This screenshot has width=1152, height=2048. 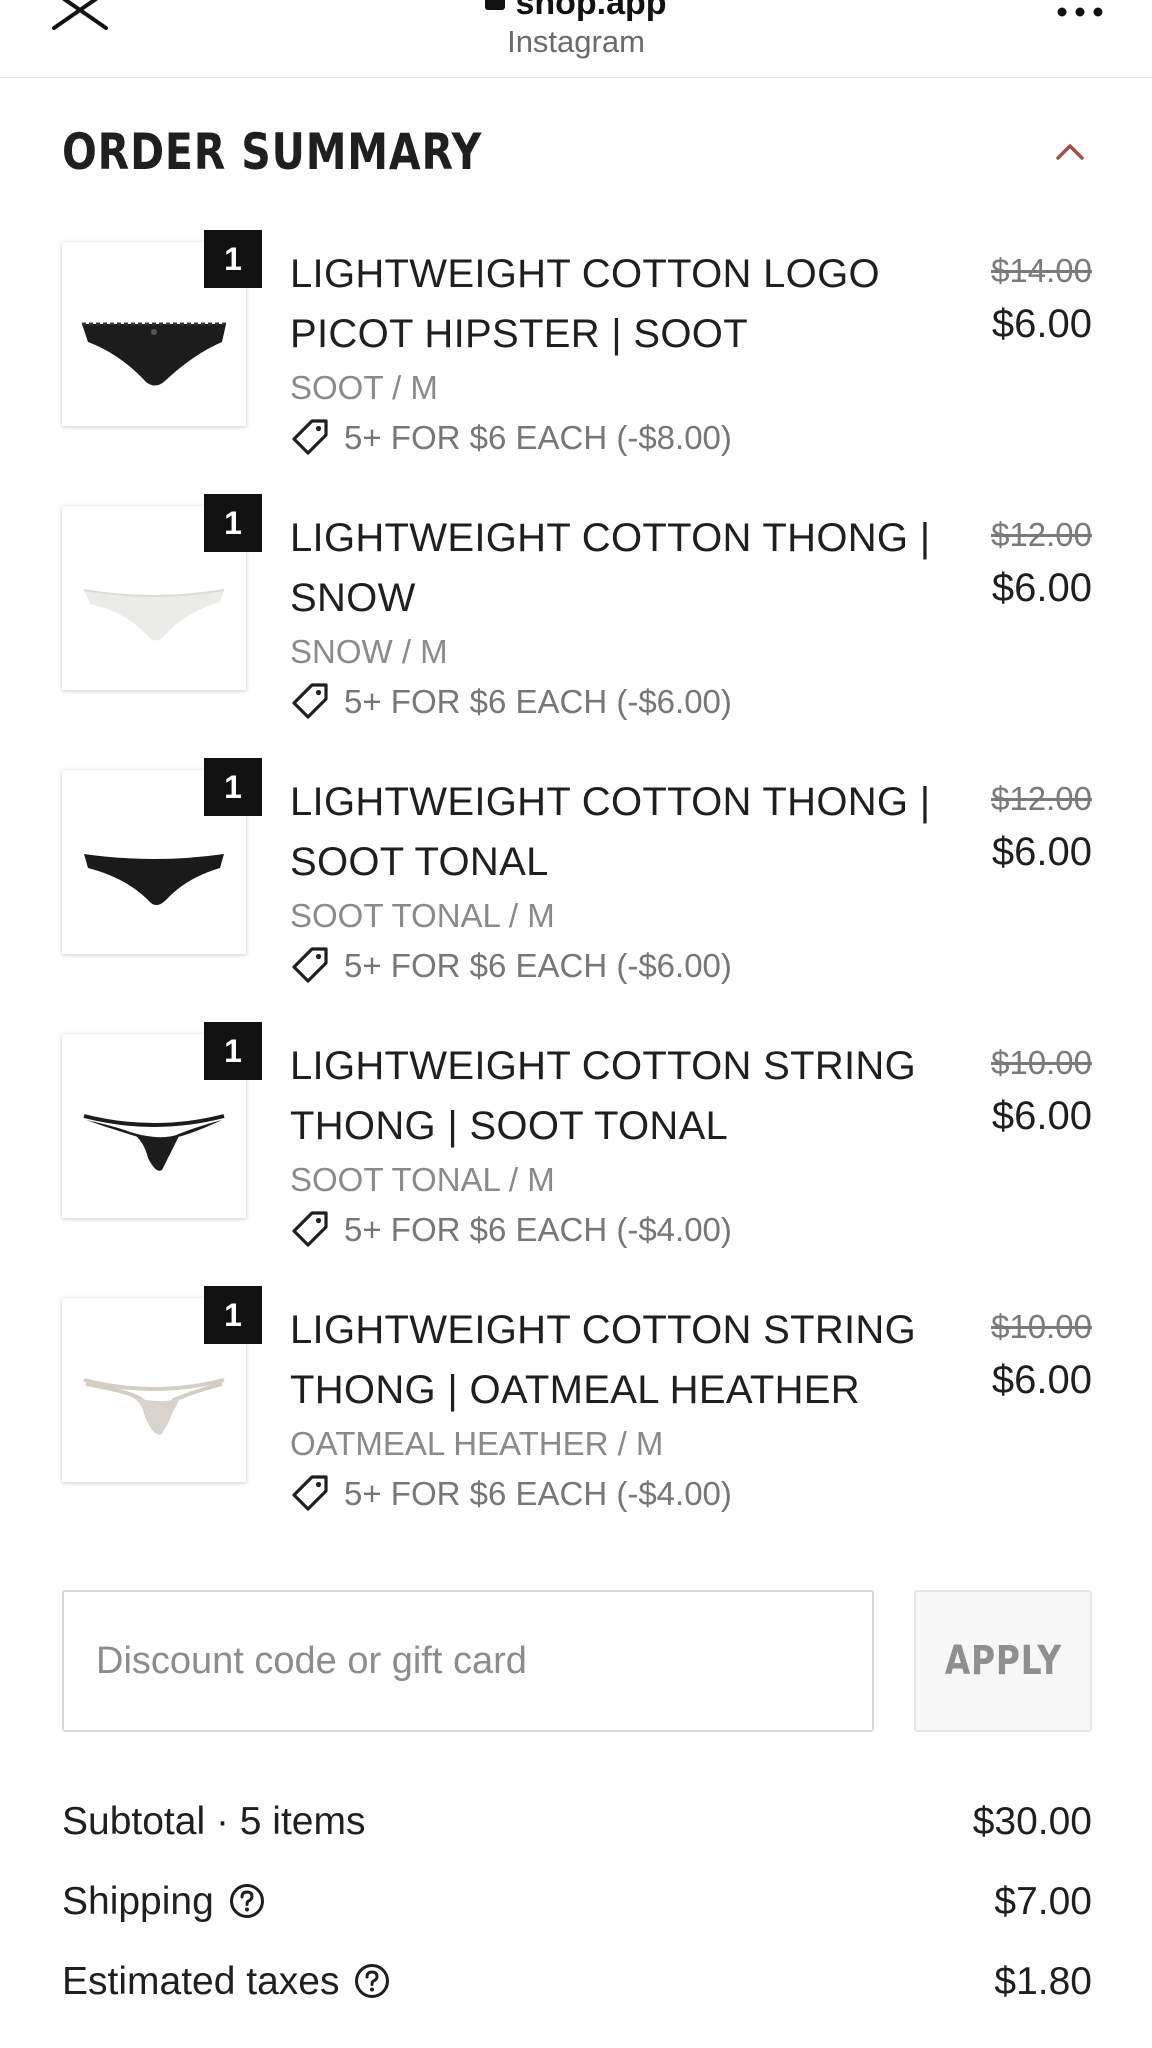 What do you see at coordinates (477, 1443) in the screenshot?
I see `product-variant: OATMEAL HEATHER / M` at bounding box center [477, 1443].